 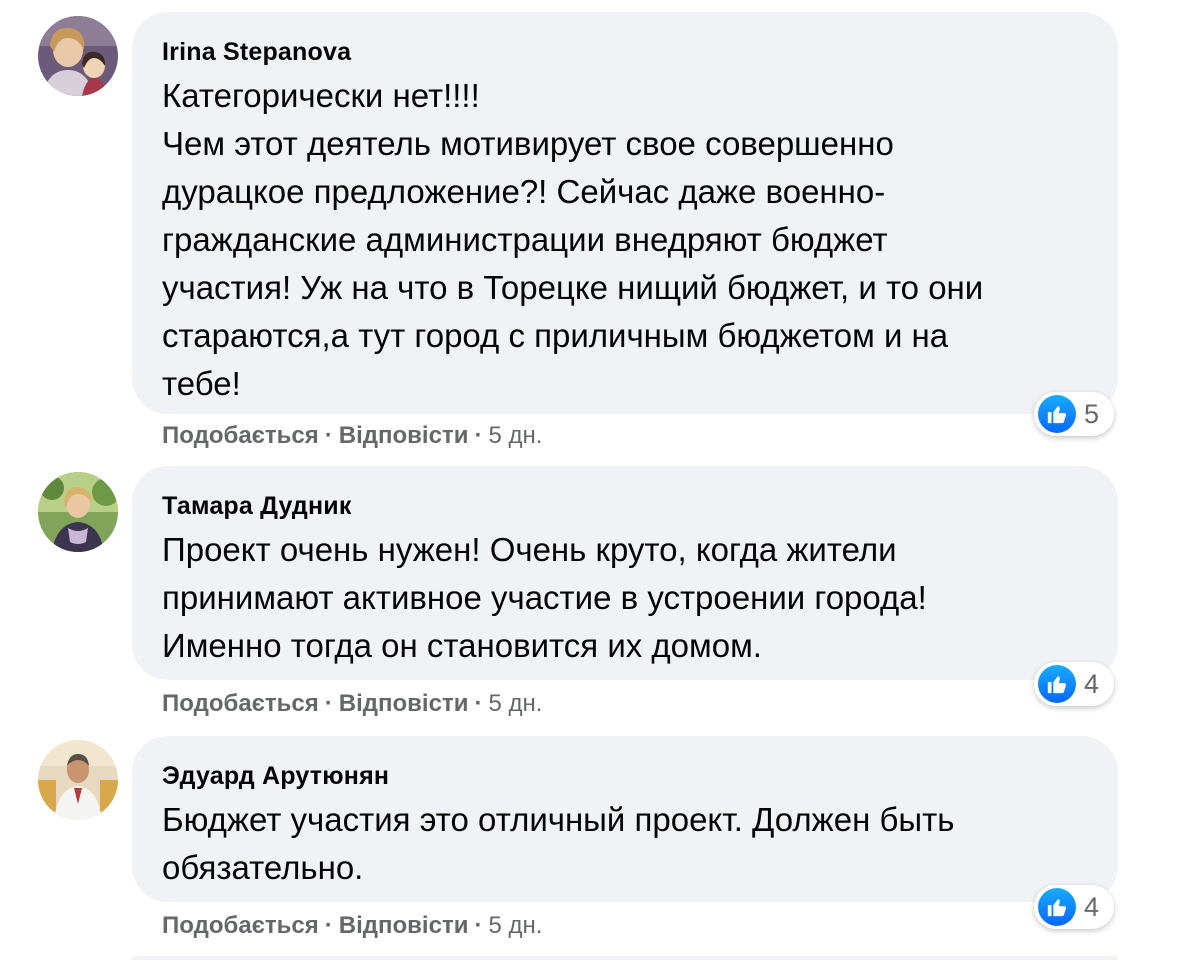 What do you see at coordinates (625, 776) in the screenshot?
I see `comment-author: Эдуард Арутюнян` at bounding box center [625, 776].